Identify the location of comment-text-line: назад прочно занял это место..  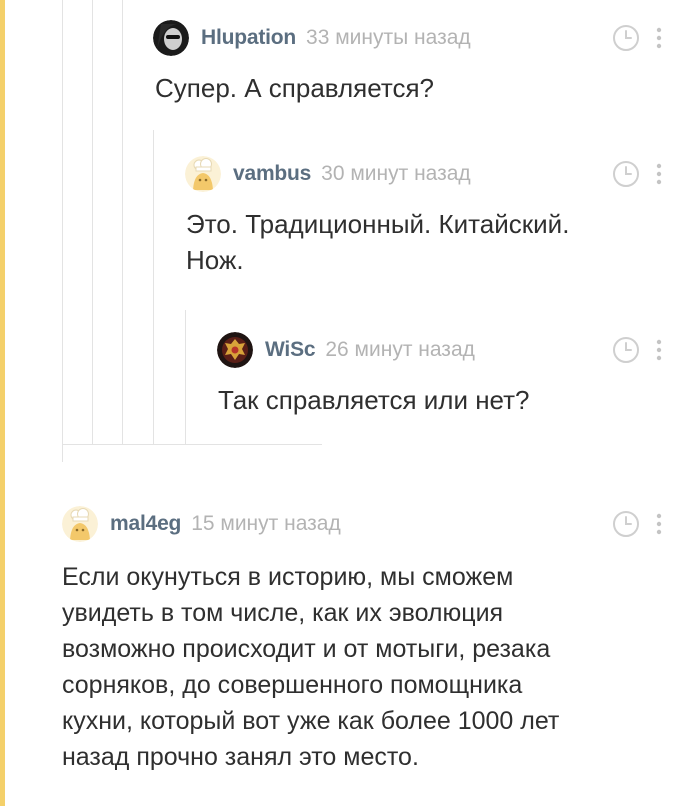
(240, 757).